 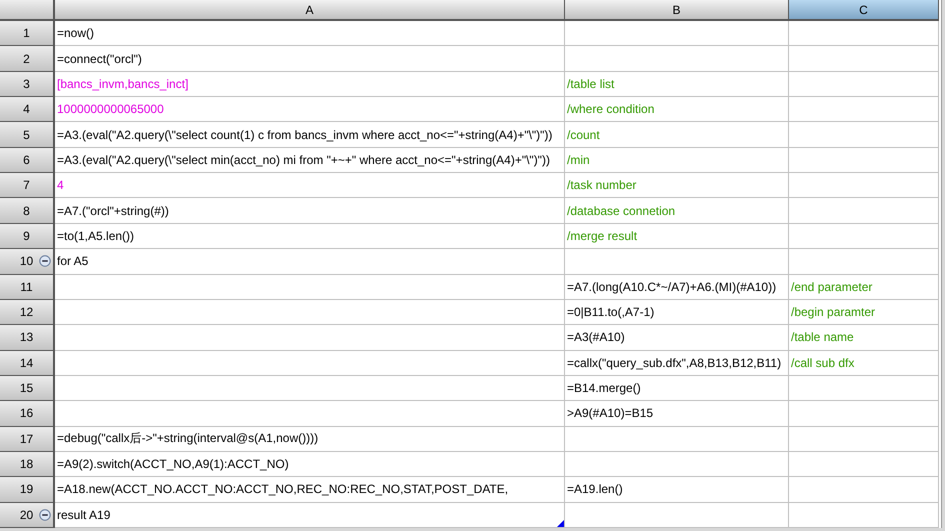 I want to click on row-header: 7, so click(x=27, y=185).